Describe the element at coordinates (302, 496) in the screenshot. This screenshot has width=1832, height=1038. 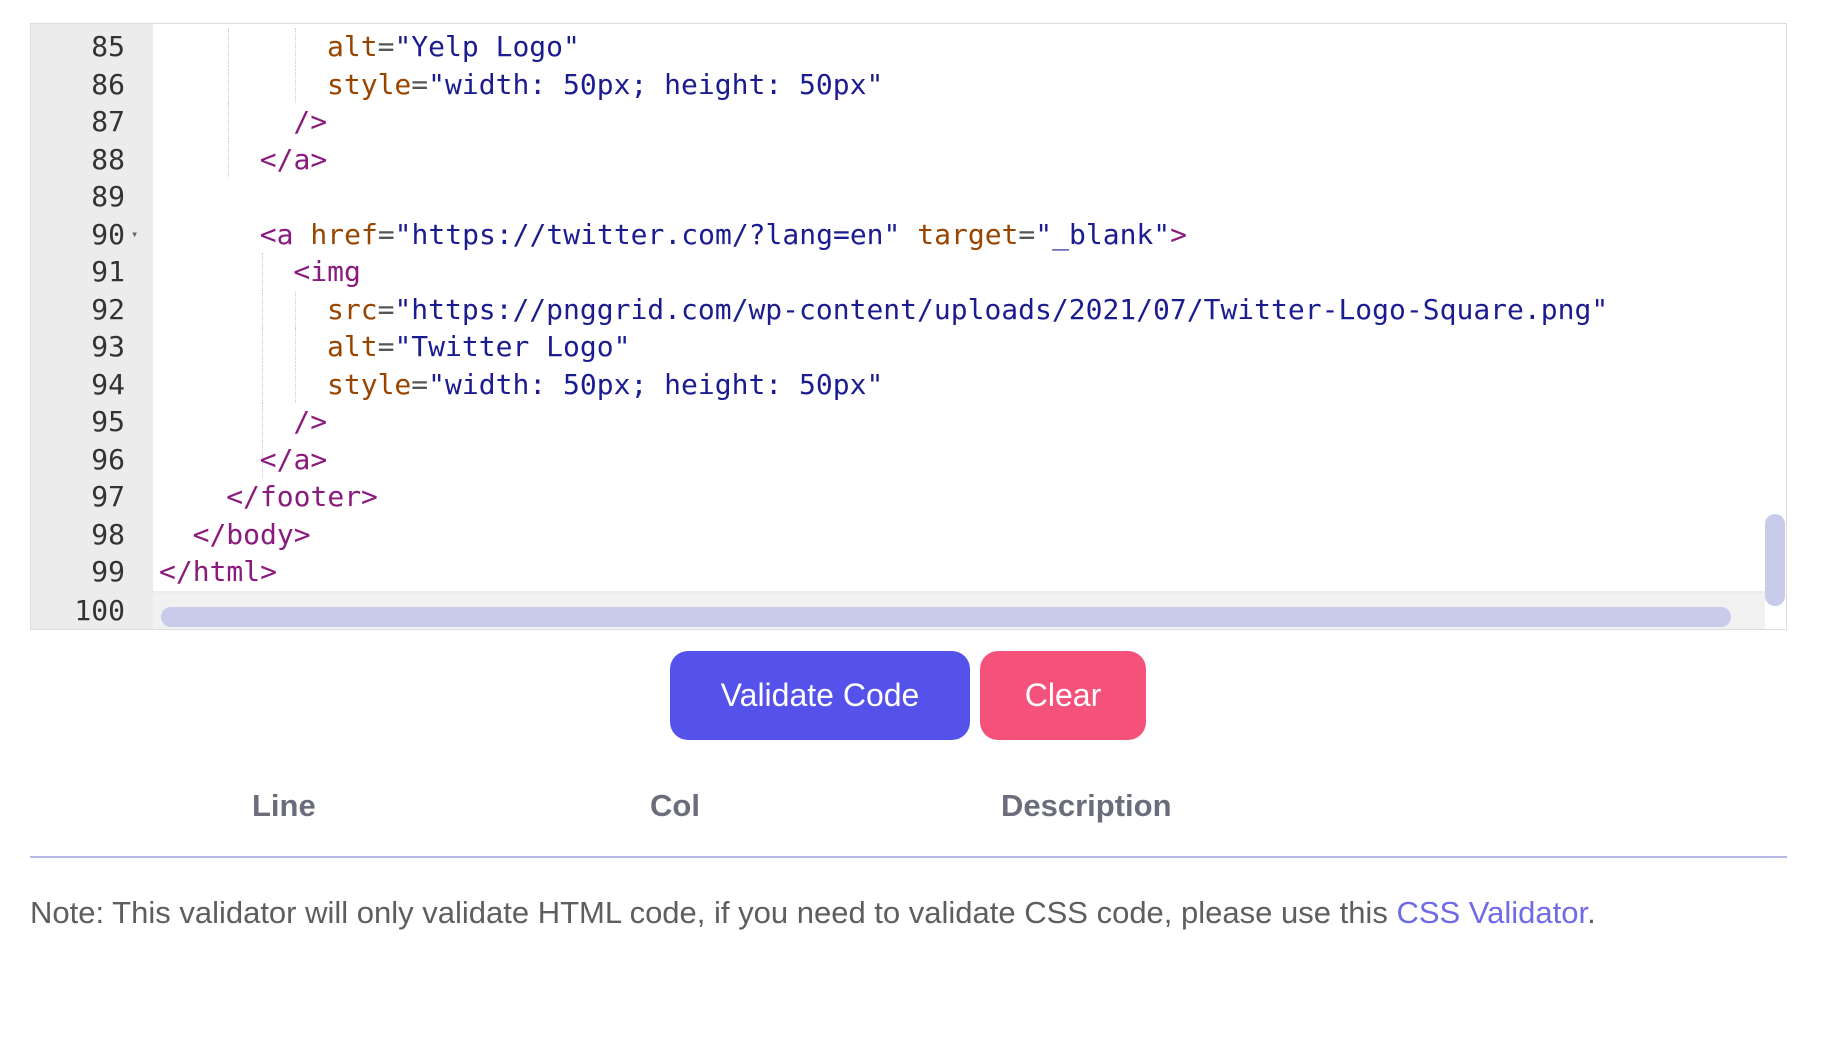
I see `code-text: </footer>` at that location.